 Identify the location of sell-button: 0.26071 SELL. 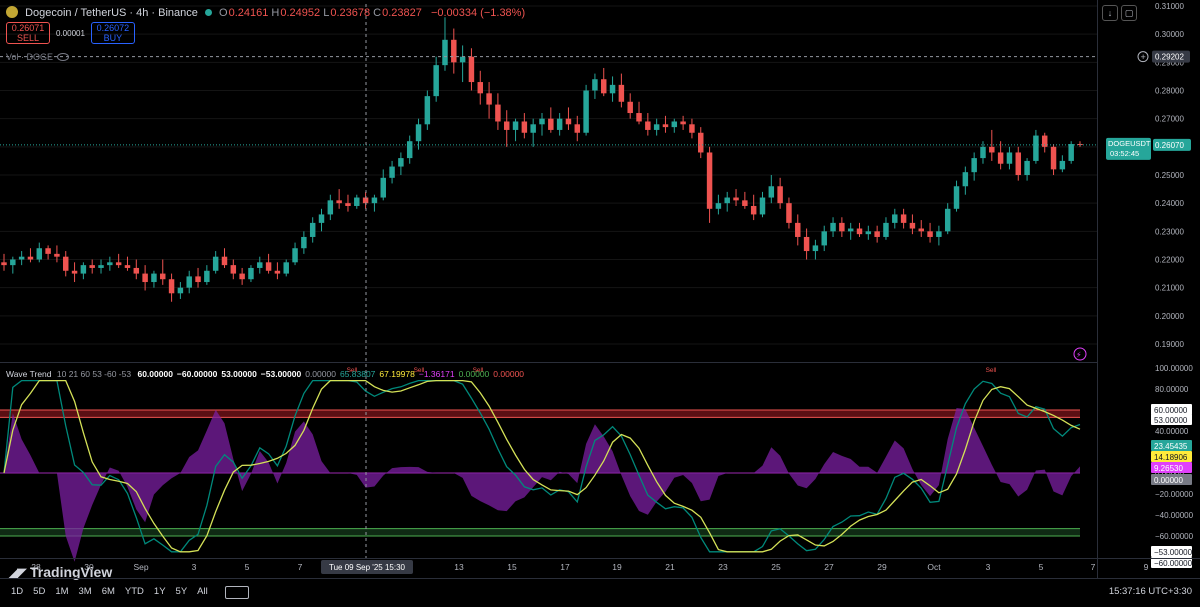
(28, 33).